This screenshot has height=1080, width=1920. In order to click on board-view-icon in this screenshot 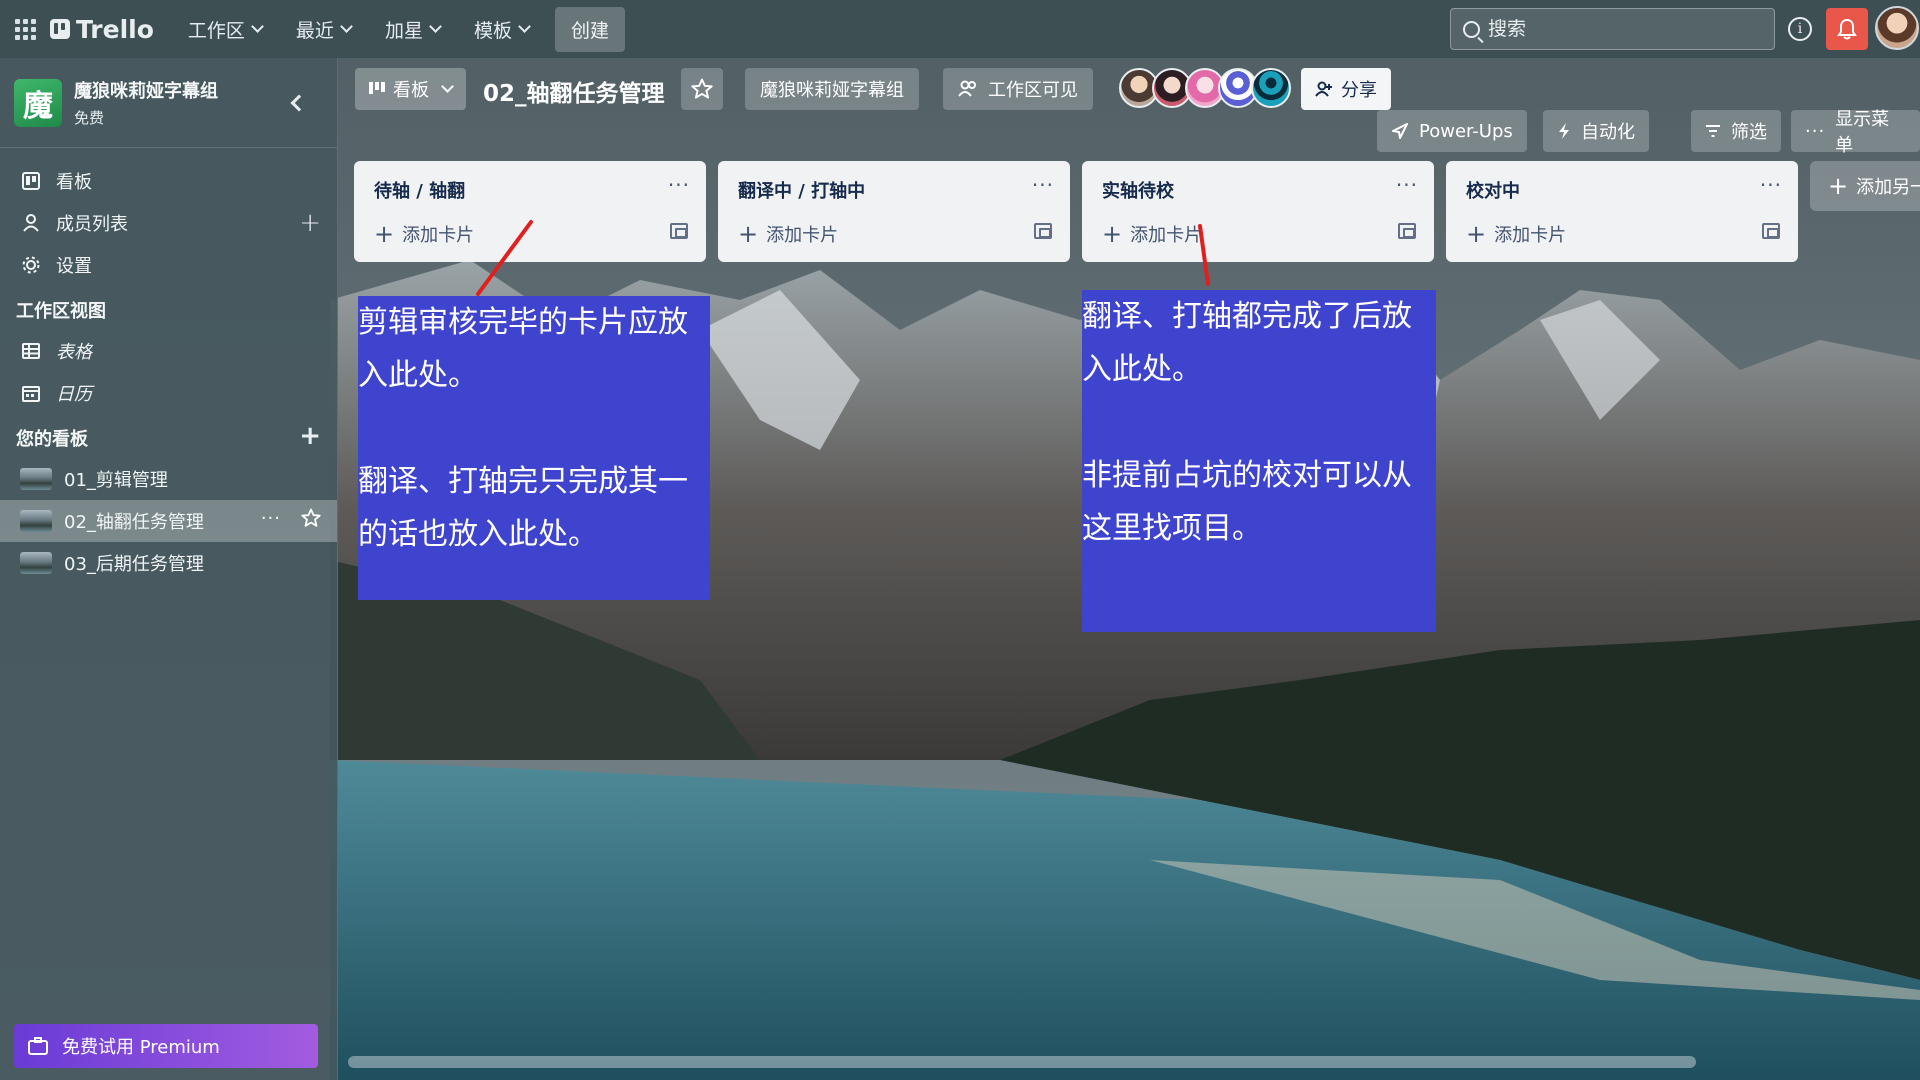, I will do `click(377, 88)`.